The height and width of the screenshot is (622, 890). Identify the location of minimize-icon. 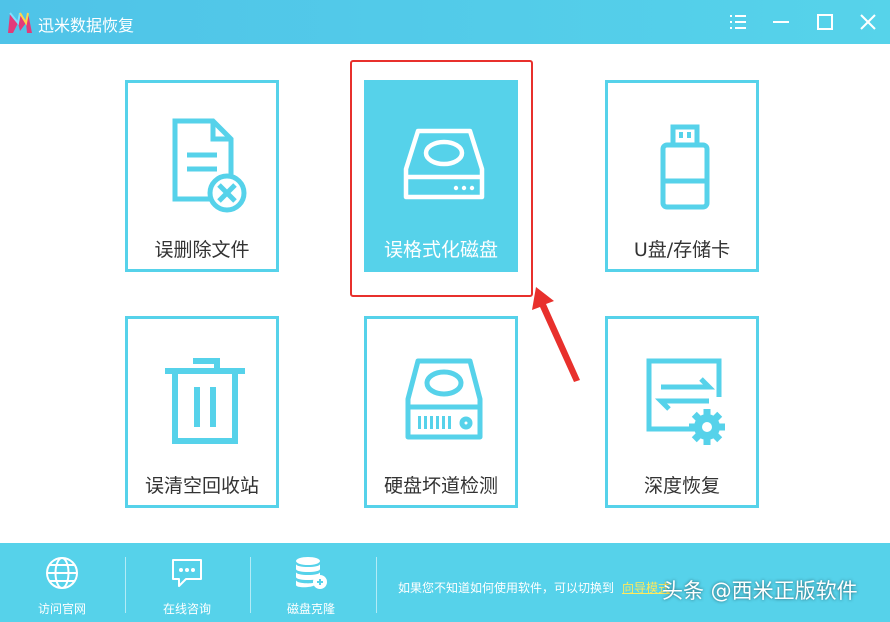
(781, 22).